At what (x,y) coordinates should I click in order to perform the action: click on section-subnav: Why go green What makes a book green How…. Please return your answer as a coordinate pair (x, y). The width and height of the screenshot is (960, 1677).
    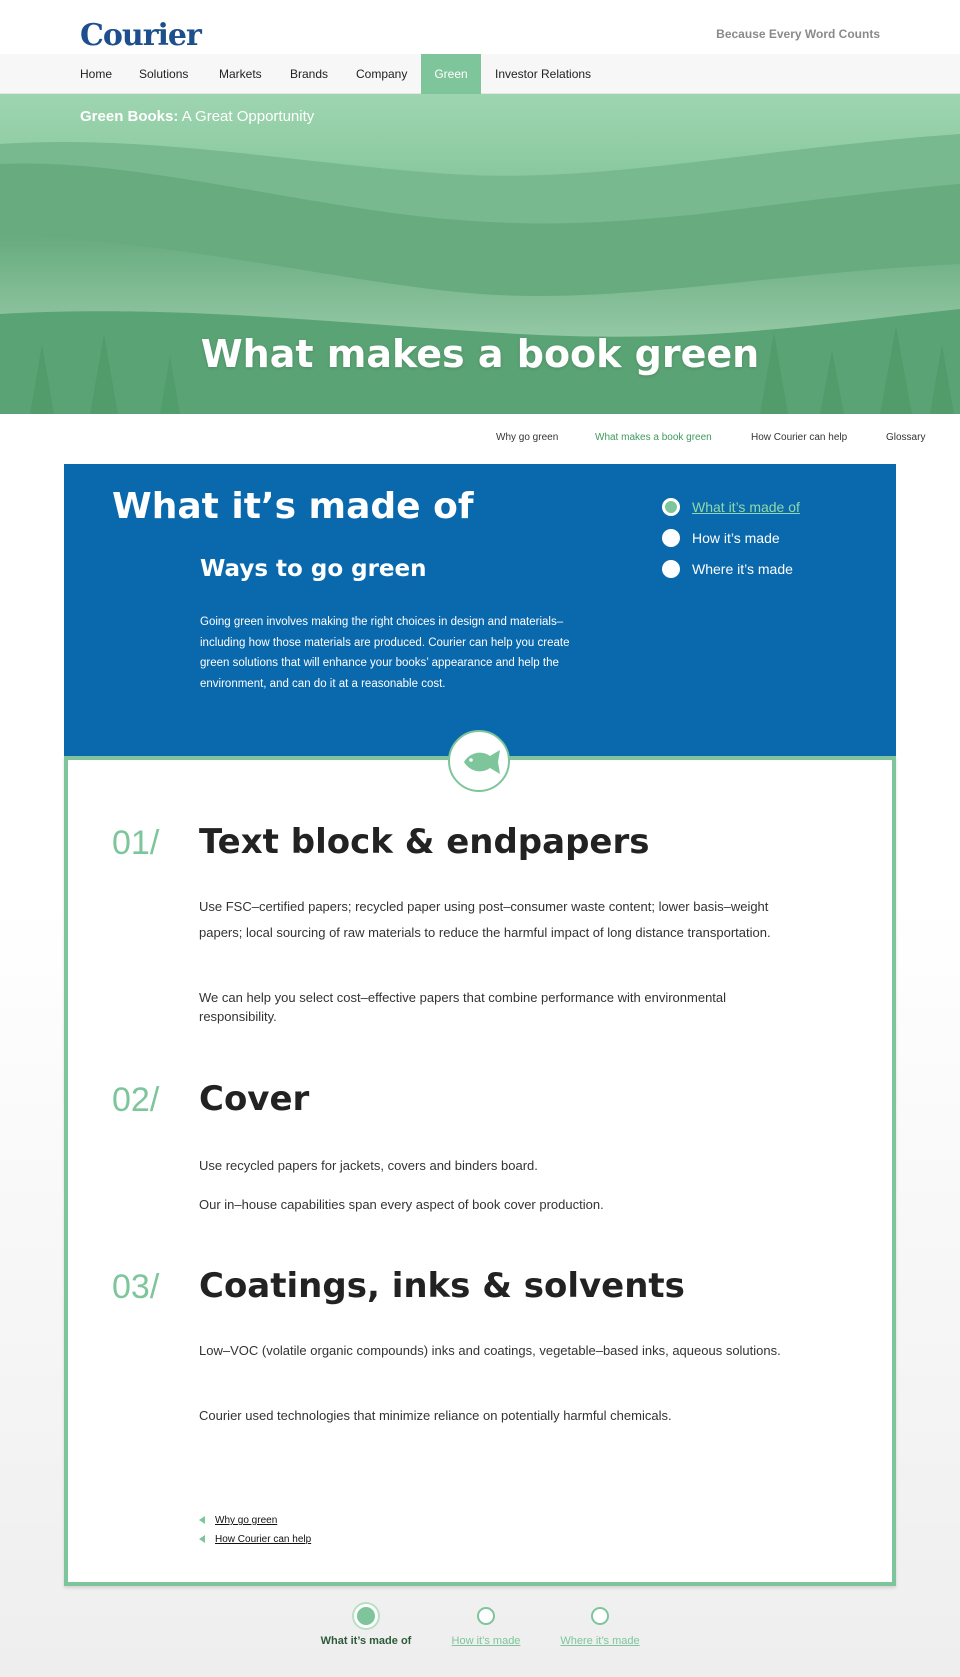
    Looking at the image, I should click on (480, 439).